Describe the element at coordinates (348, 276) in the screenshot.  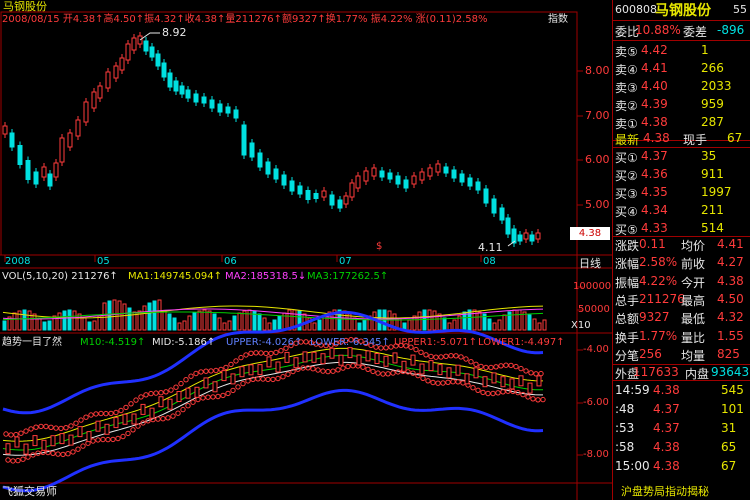
I see `vol-ma3-legend: MA3:177262.5↑` at that location.